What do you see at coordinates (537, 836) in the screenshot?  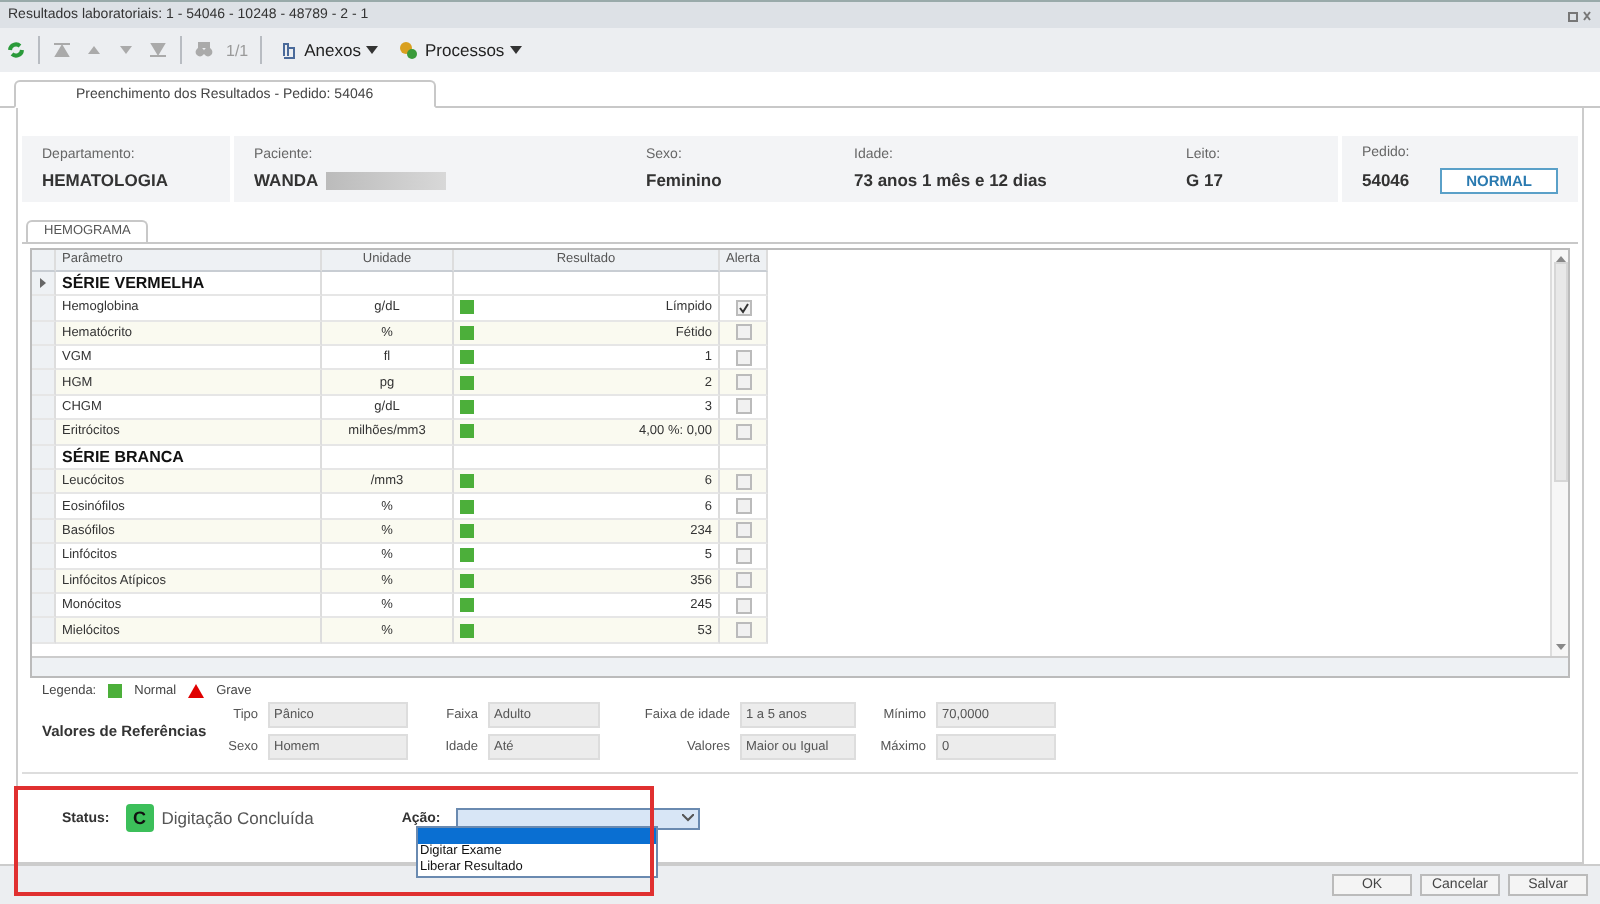 I see `dropdown-option` at bounding box center [537, 836].